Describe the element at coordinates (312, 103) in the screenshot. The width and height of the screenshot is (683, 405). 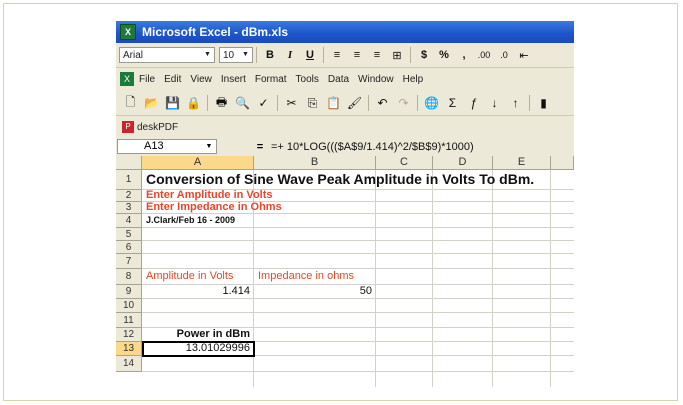
I see `copy-icon: ⎘` at that location.